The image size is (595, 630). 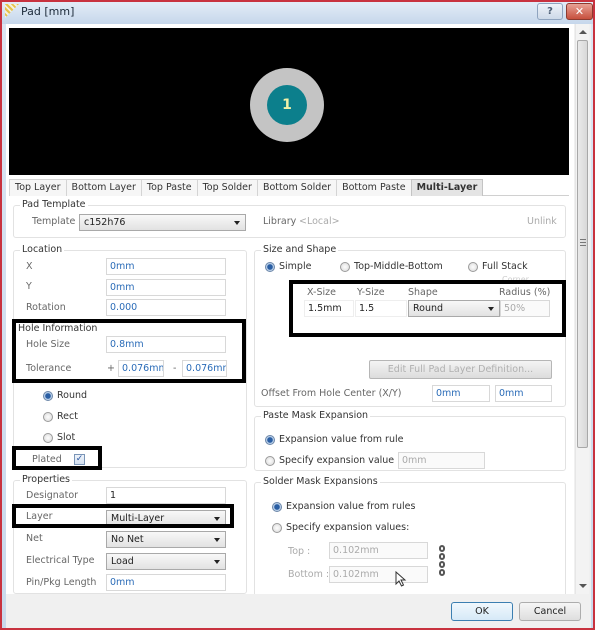 I want to click on mode-top-middle-bottom-label: Top-Middle-Bottom, so click(x=398, y=266).